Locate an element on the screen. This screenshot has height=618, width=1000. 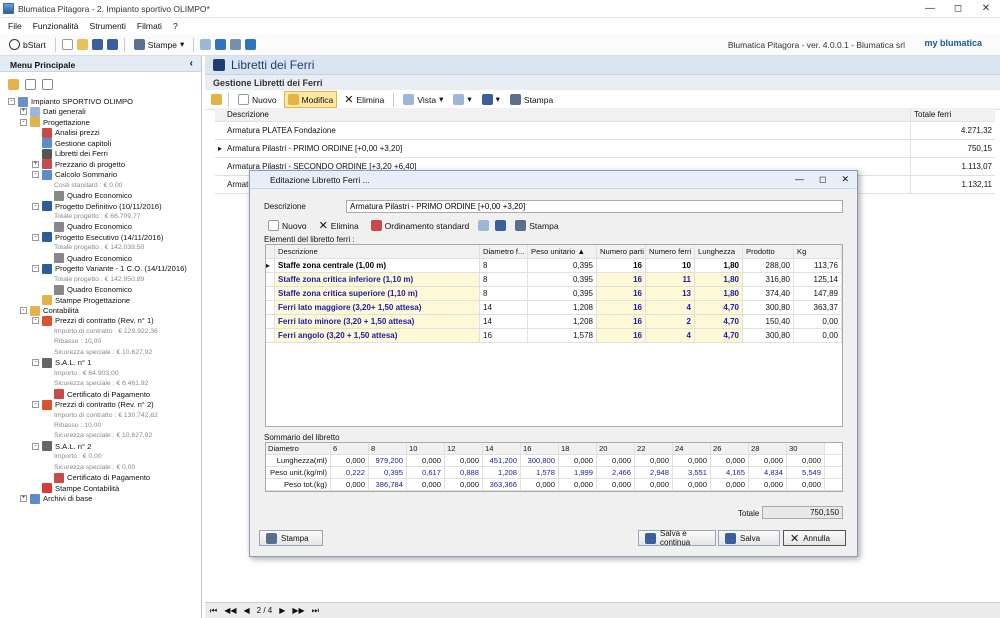
tree-item: Libretti dei Ferri is located at coordinates (70, 153).